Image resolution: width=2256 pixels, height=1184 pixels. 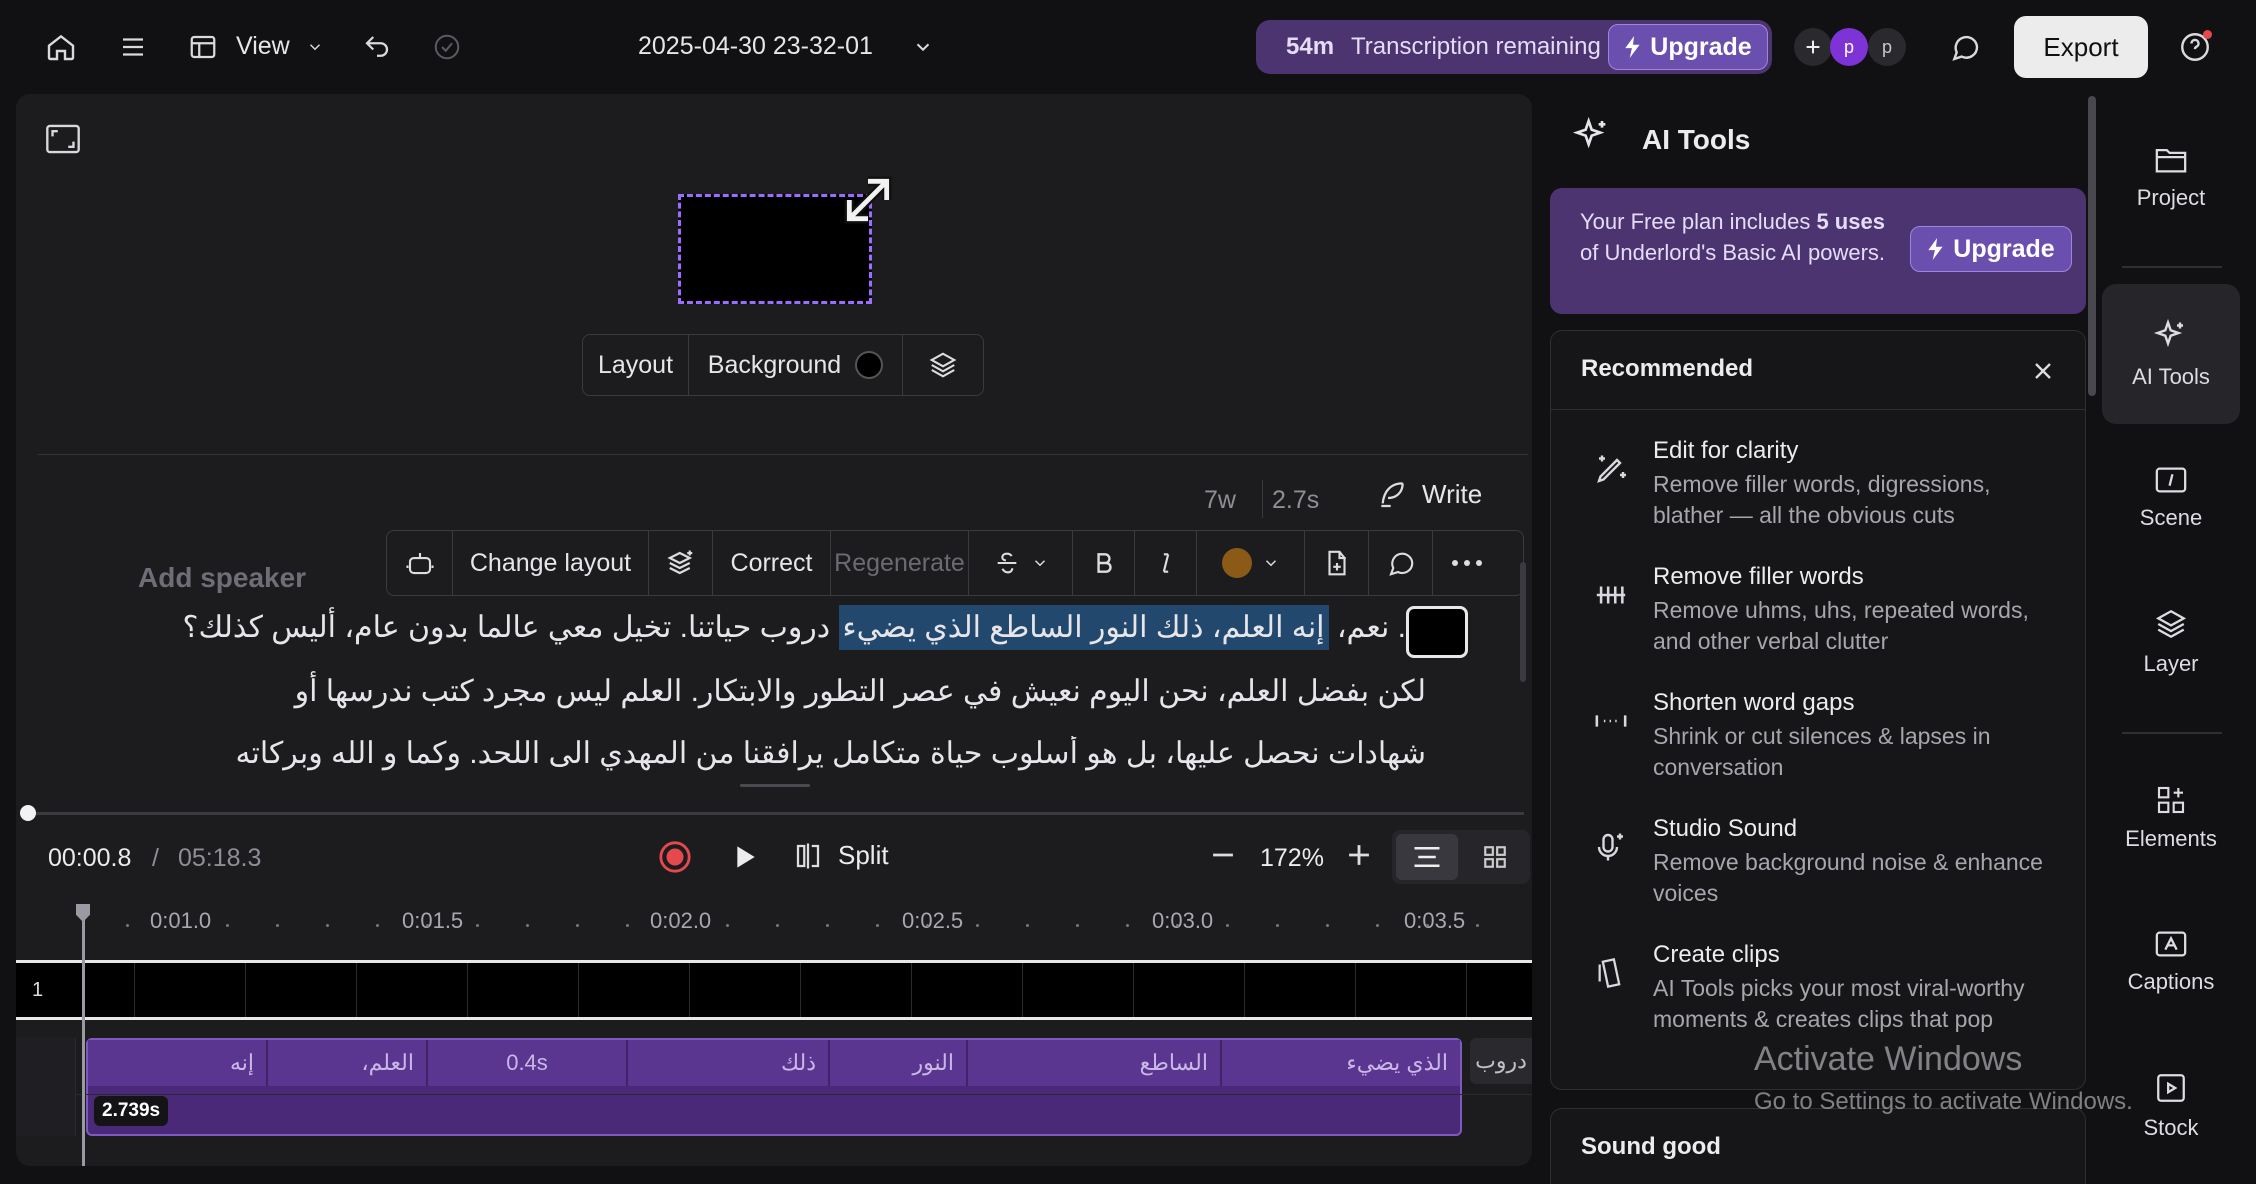 I want to click on playhead, so click(x=83, y=1040).